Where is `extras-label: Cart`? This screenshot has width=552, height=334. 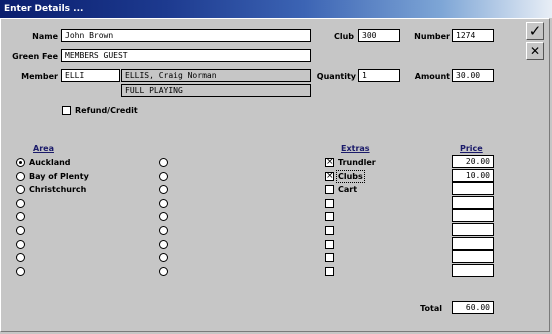 extras-label: Cart is located at coordinates (348, 189).